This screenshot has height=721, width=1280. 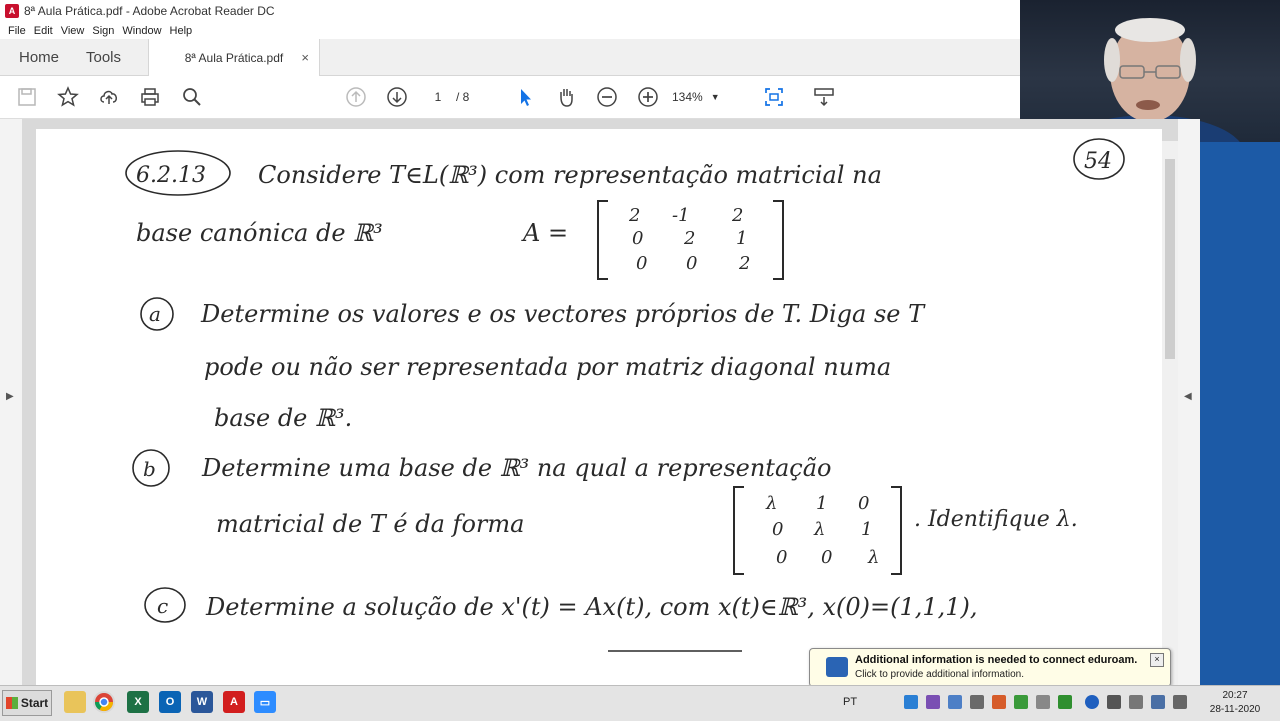 What do you see at coordinates (397, 97) in the screenshot?
I see `next-page-icon` at bounding box center [397, 97].